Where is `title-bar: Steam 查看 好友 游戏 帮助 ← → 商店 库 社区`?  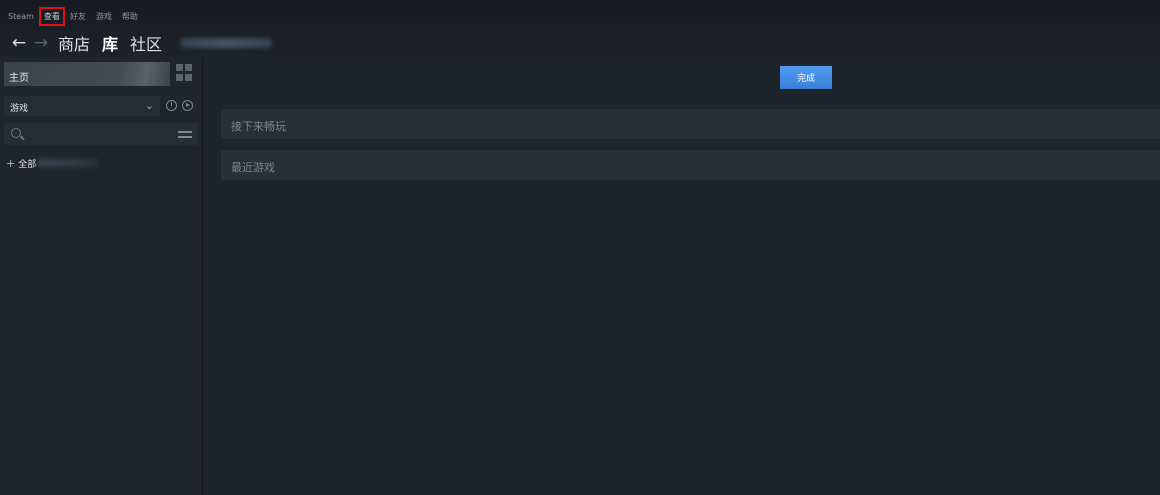
title-bar: Steam 查看 好友 游戏 帮助 ← → 商店 库 社区 is located at coordinates (580, 29).